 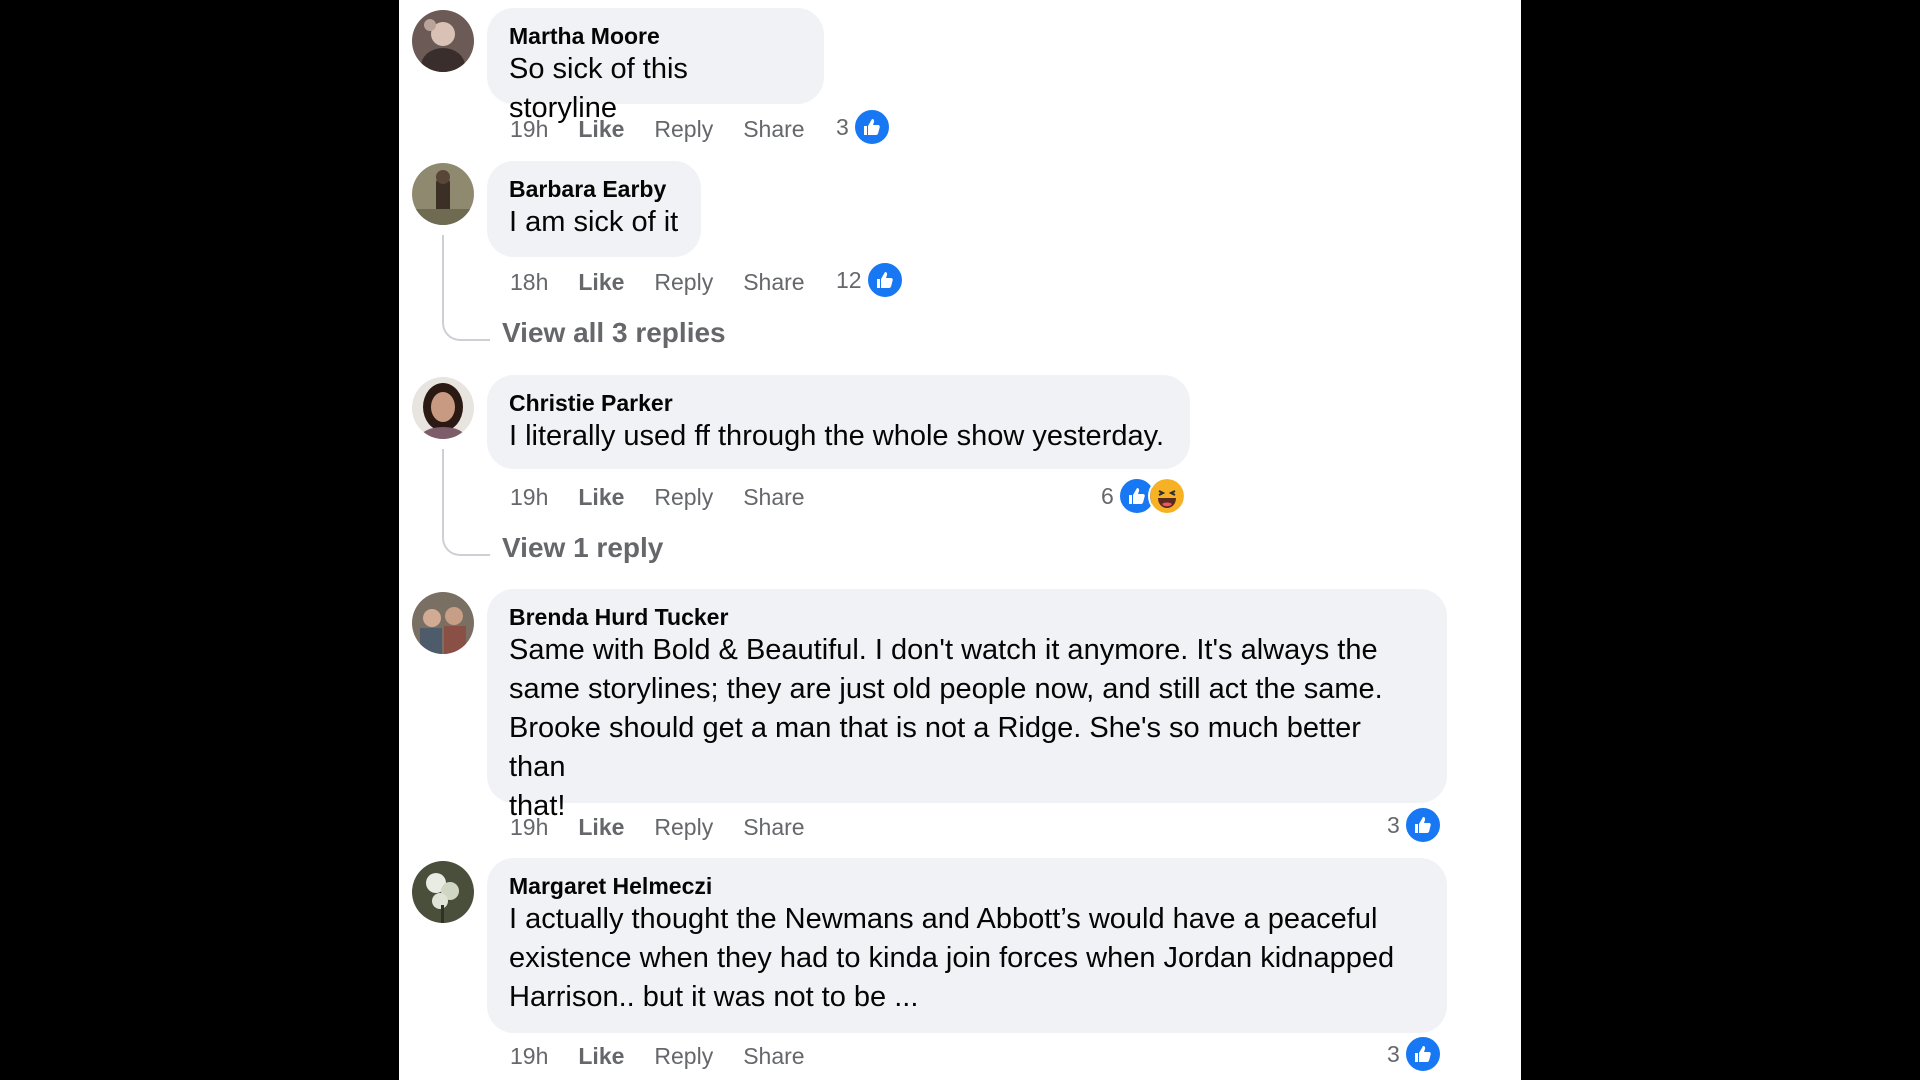 What do you see at coordinates (655, 36) in the screenshot?
I see `comment-author: Martha Moore` at bounding box center [655, 36].